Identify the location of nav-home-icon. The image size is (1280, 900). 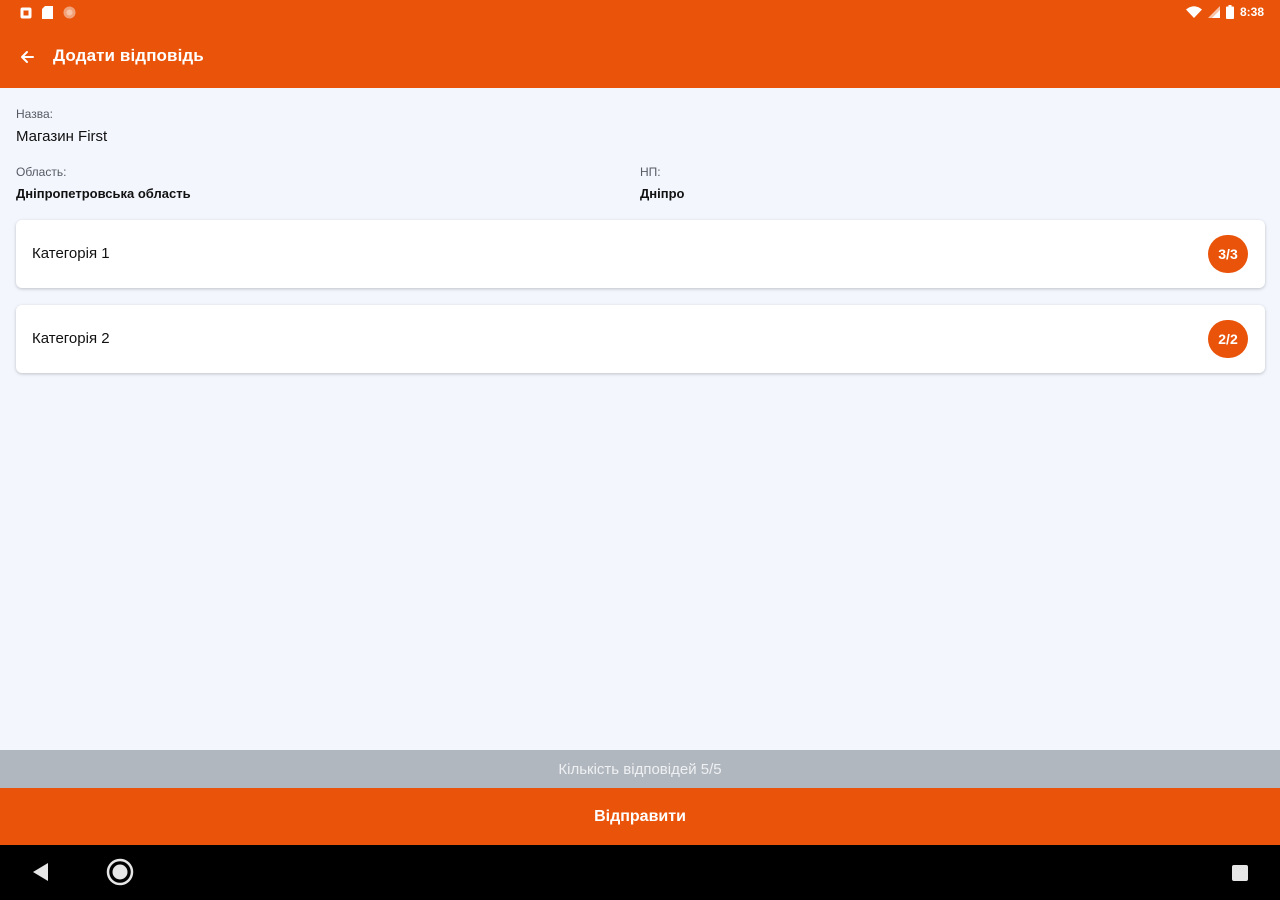
(120, 872).